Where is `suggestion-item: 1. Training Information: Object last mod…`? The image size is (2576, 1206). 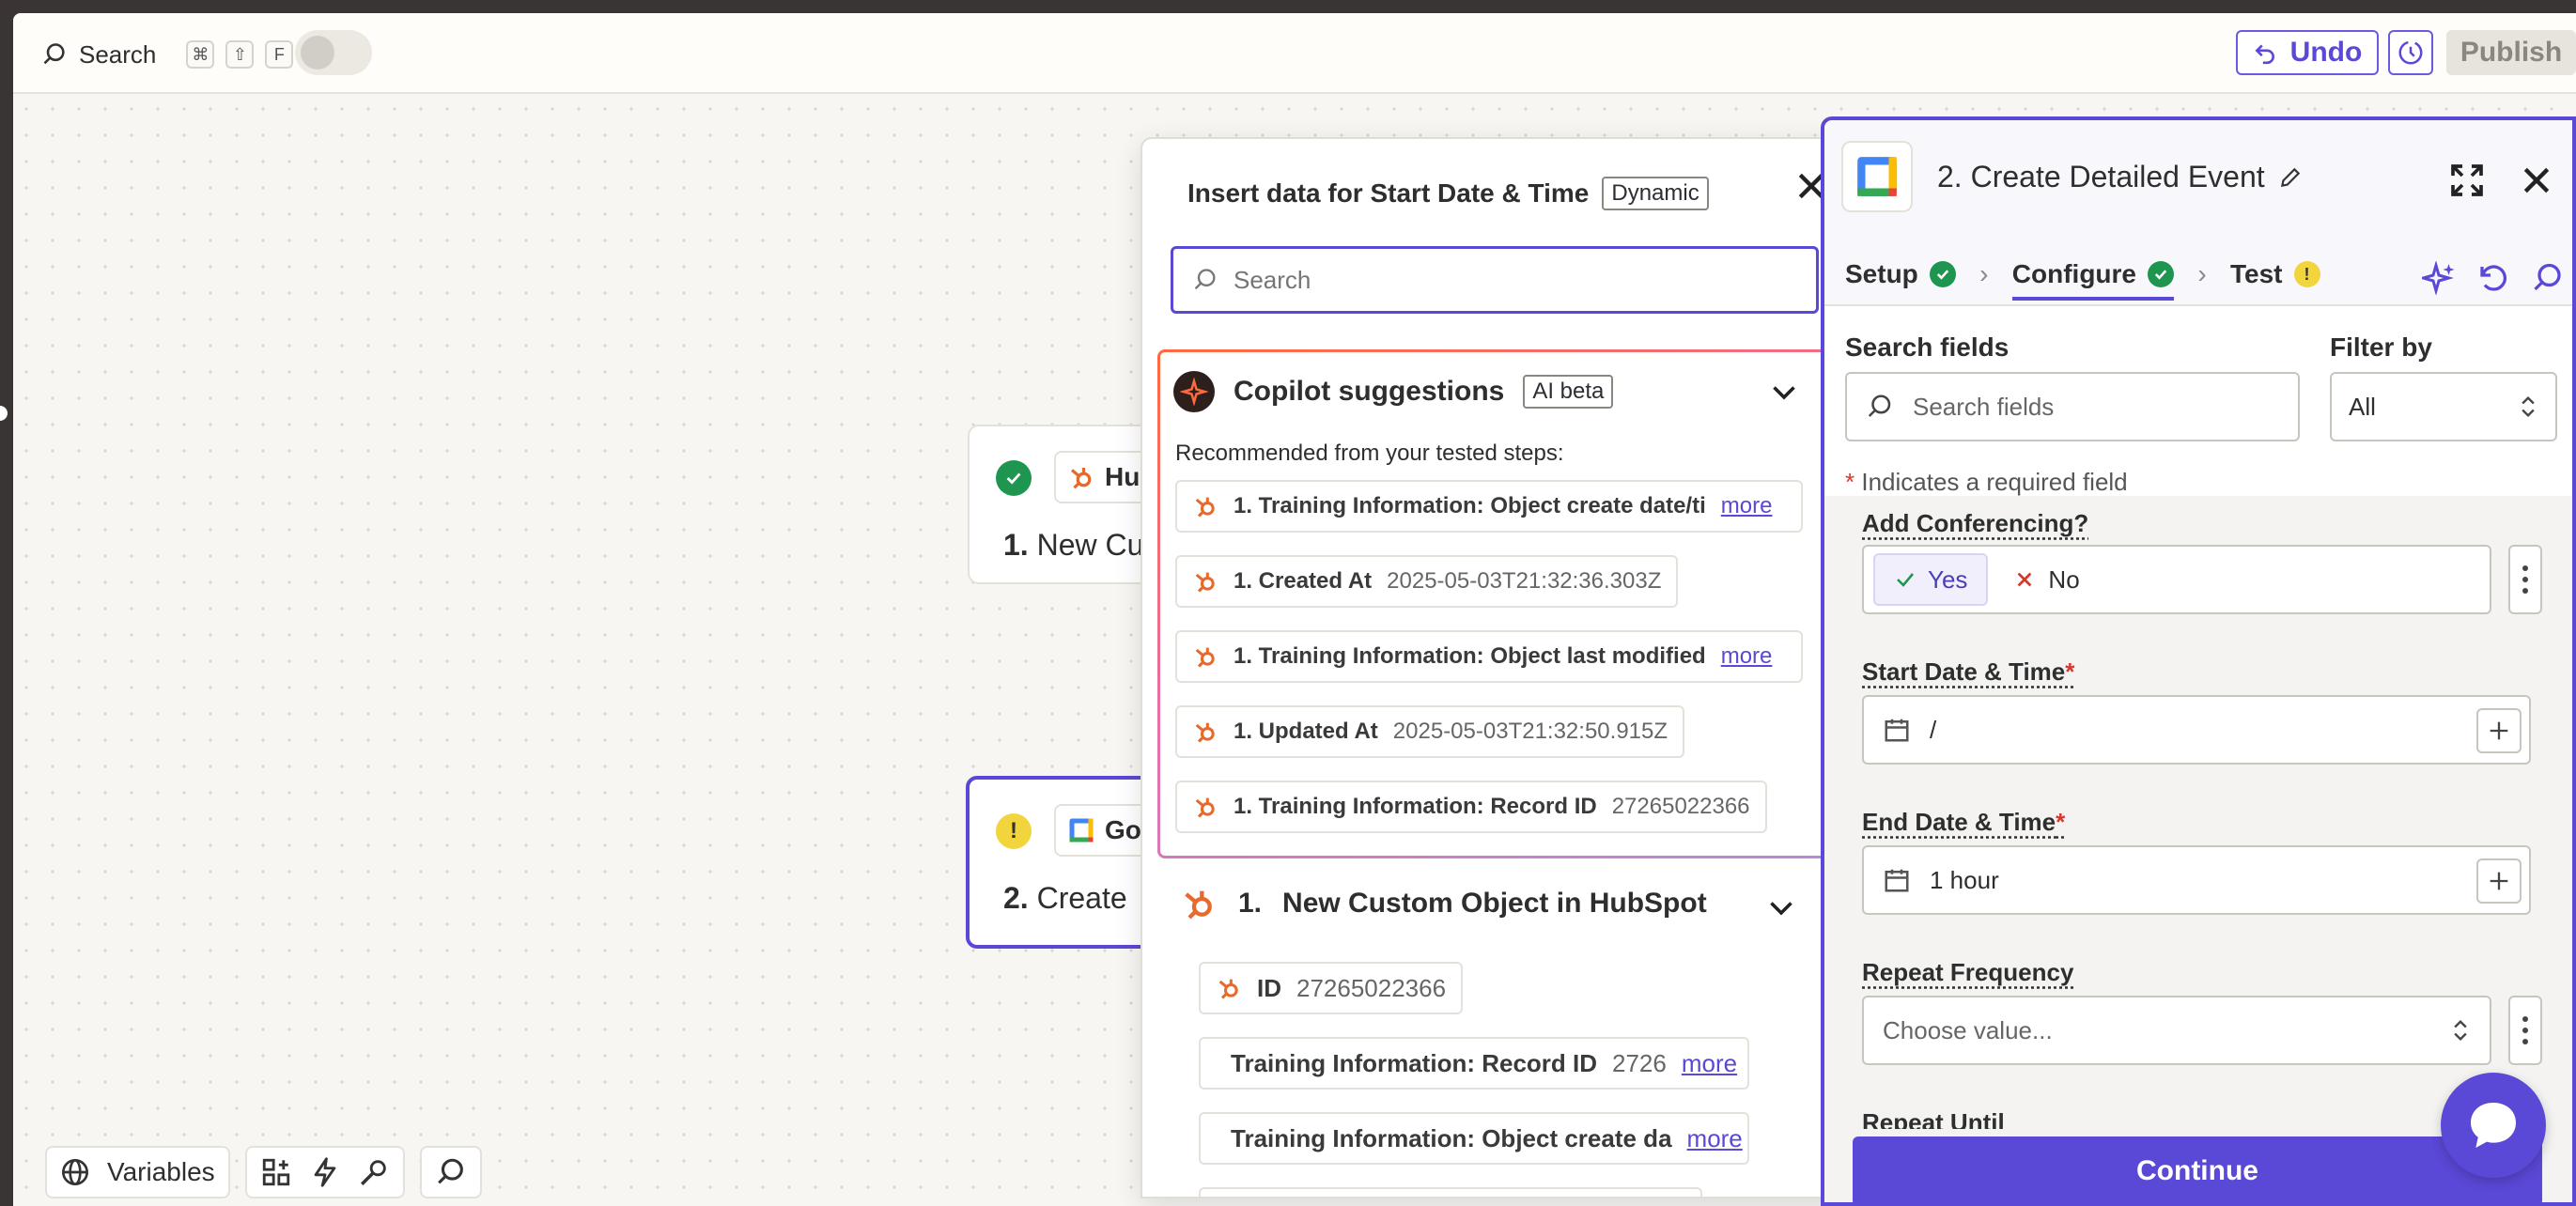
suggestion-item: 1. Training Information: Object last mod… is located at coordinates (1489, 657).